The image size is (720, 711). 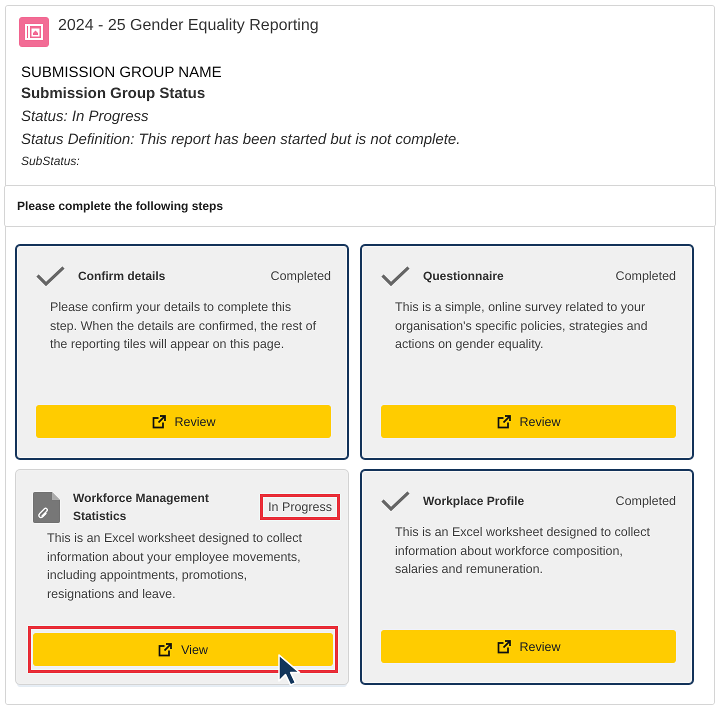 What do you see at coordinates (113, 94) in the screenshot?
I see `status-heading: Submission Group Status` at bounding box center [113, 94].